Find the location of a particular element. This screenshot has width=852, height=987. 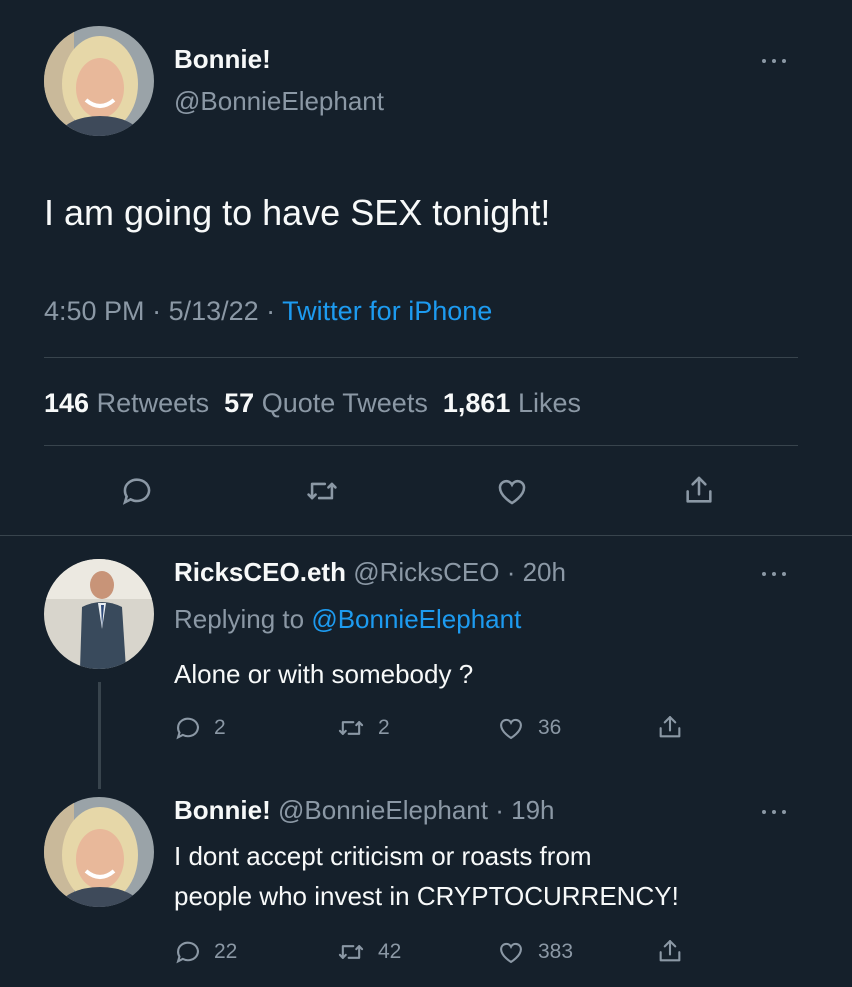

like-button: 36 is located at coordinates (528, 728).